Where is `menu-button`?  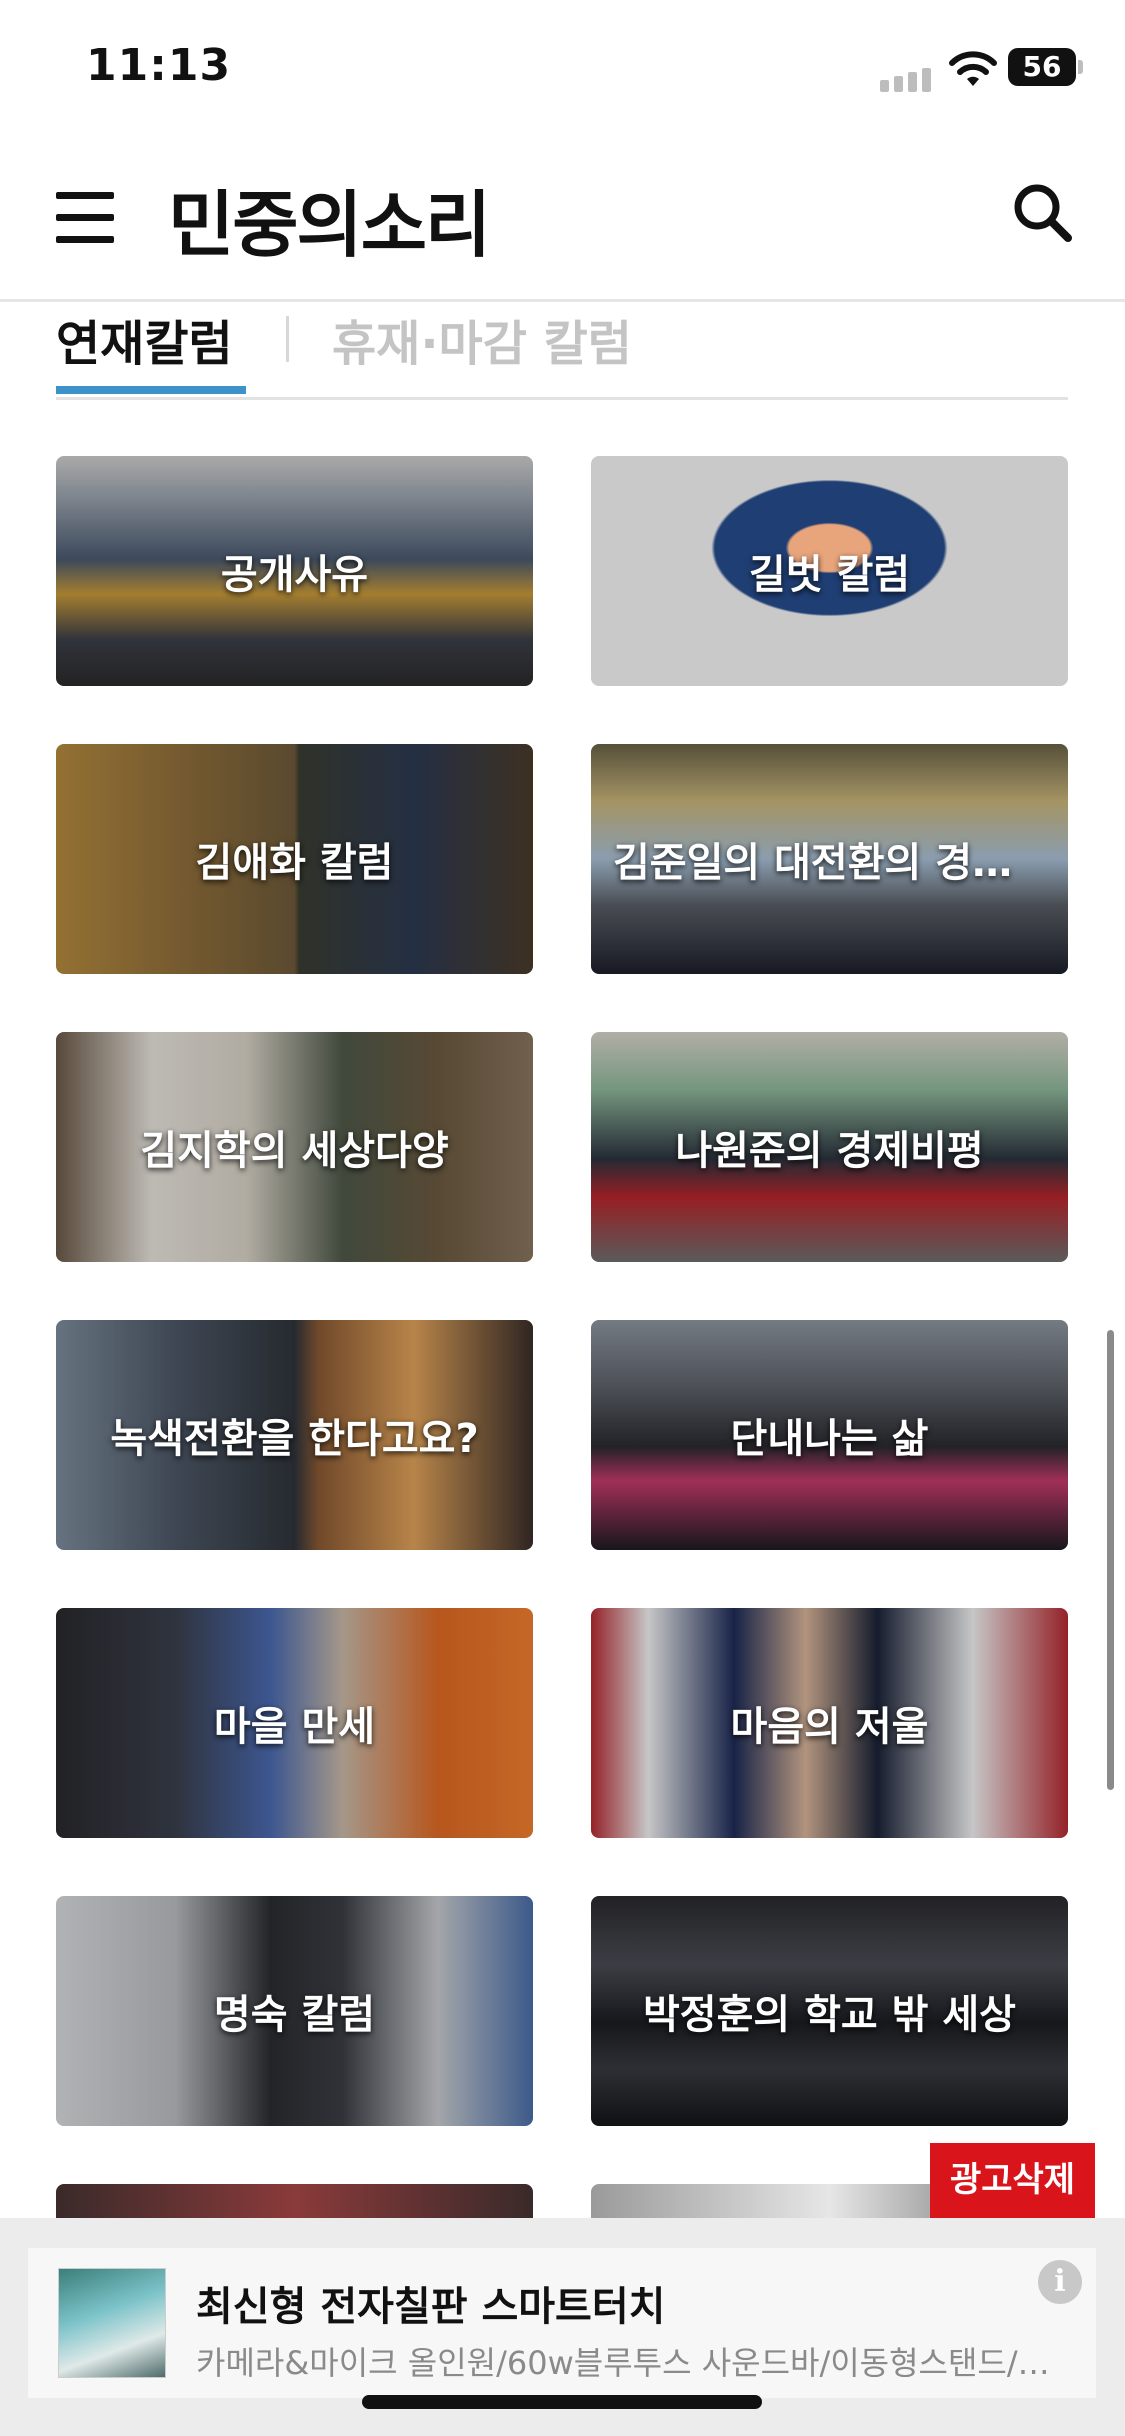 menu-button is located at coordinates (85, 218).